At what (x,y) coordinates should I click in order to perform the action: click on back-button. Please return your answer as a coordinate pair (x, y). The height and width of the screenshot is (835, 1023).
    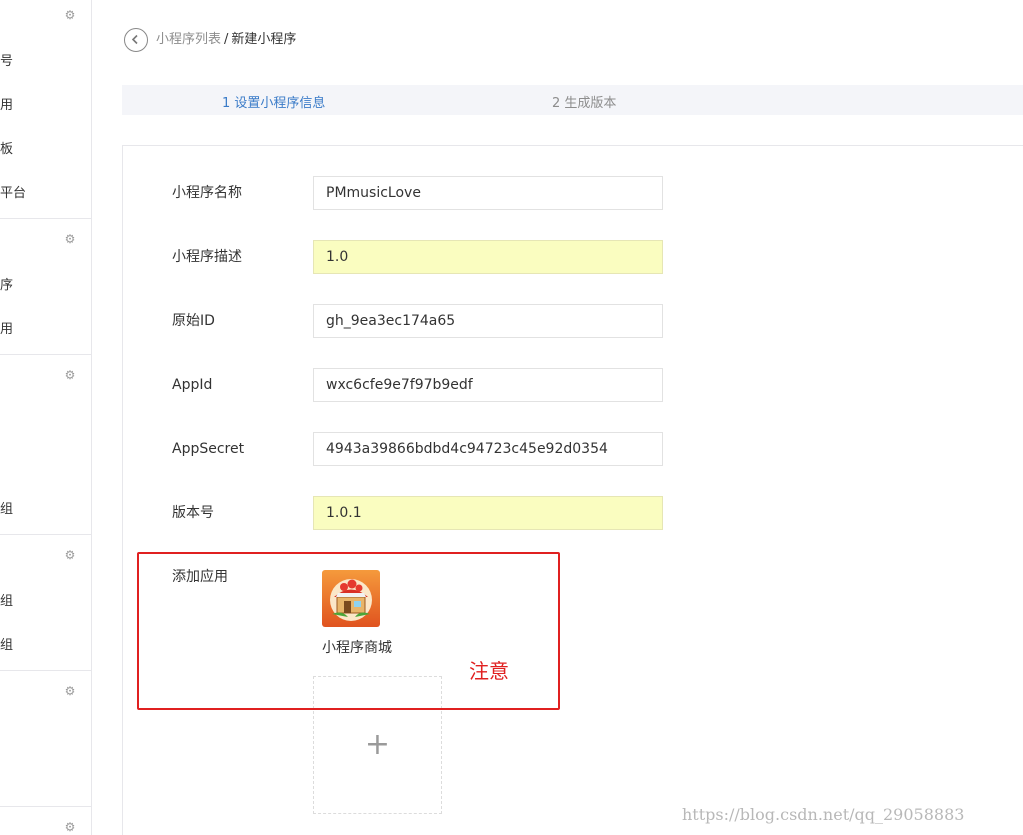
    Looking at the image, I should click on (136, 40).